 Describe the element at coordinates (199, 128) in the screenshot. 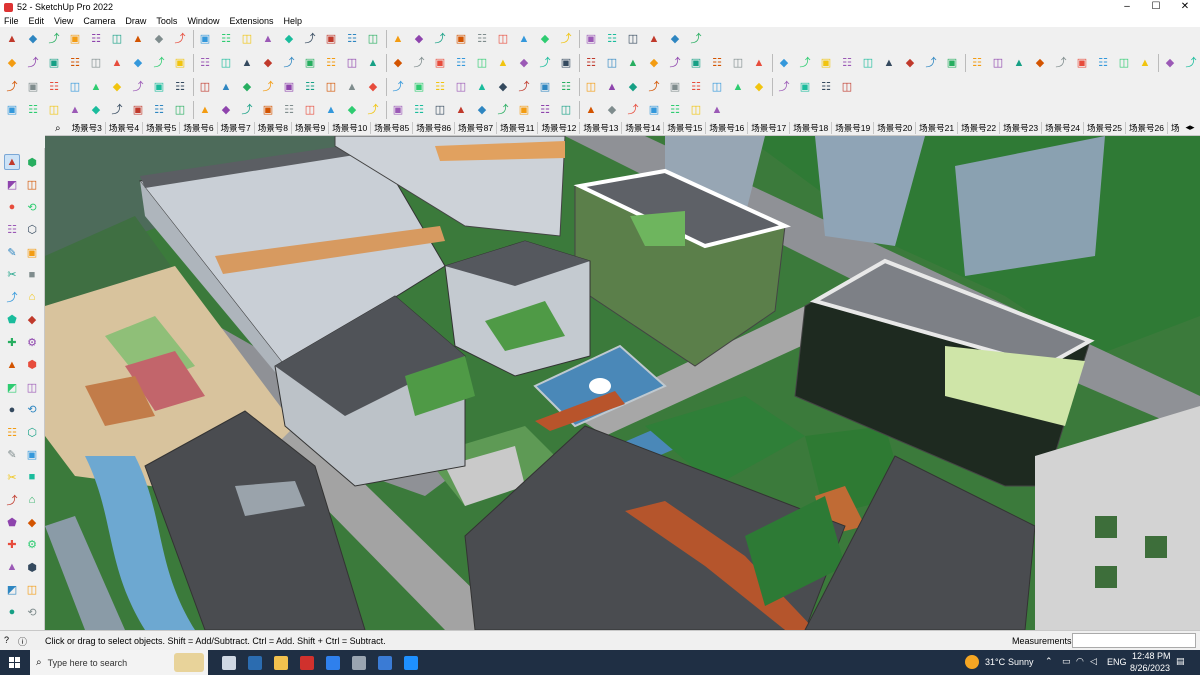

I see `scene-tab: 场景号6` at that location.